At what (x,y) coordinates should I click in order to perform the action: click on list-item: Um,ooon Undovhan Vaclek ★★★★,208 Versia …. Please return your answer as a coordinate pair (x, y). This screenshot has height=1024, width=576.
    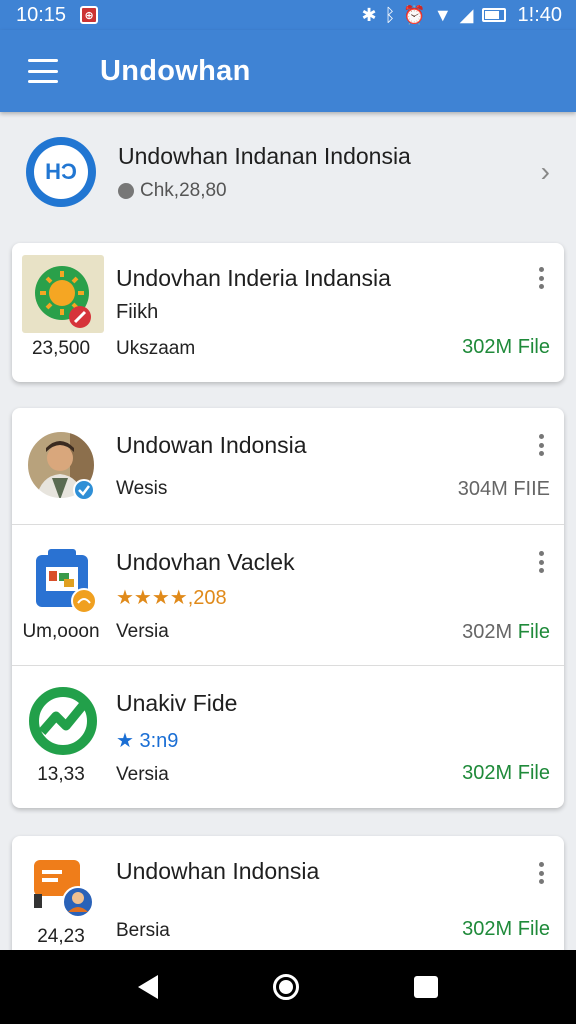
    Looking at the image, I should click on (288, 595).